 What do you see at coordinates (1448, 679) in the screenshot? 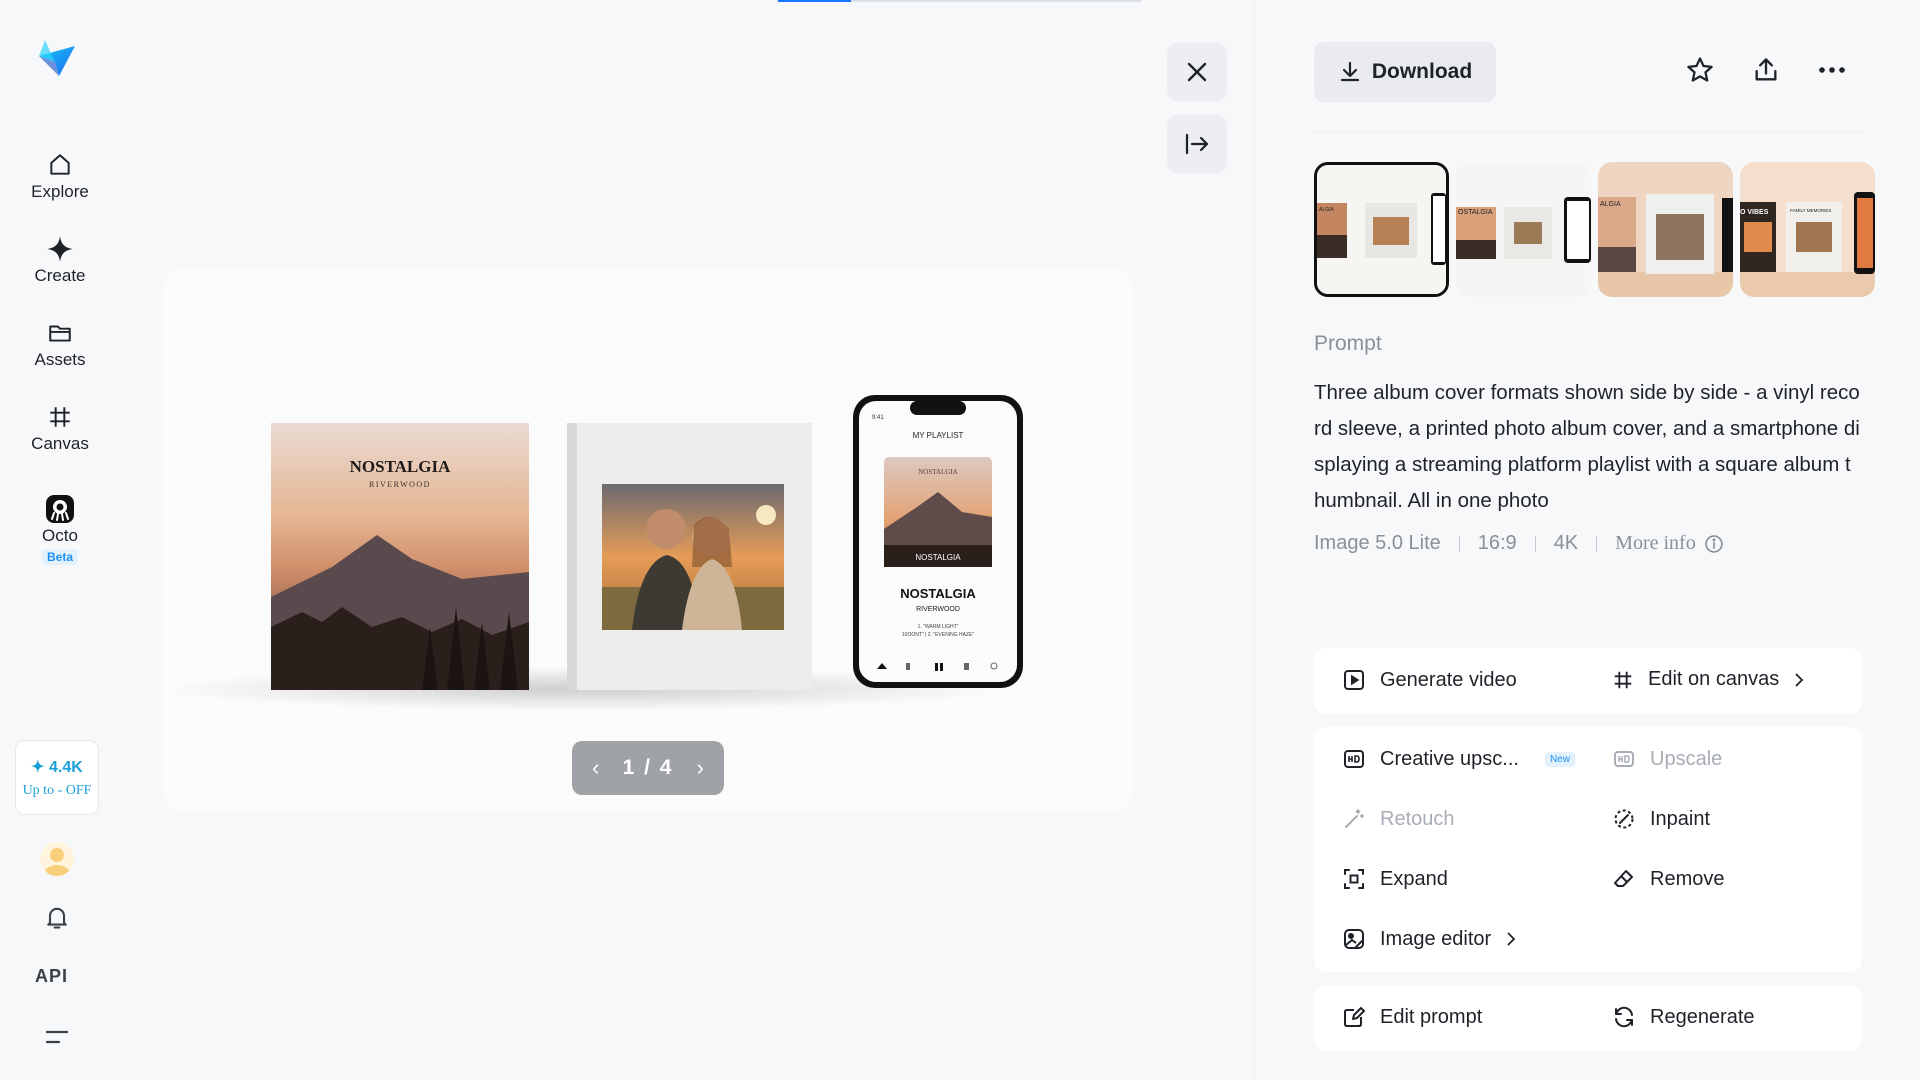
I see `generate-video-label: Generate video` at bounding box center [1448, 679].